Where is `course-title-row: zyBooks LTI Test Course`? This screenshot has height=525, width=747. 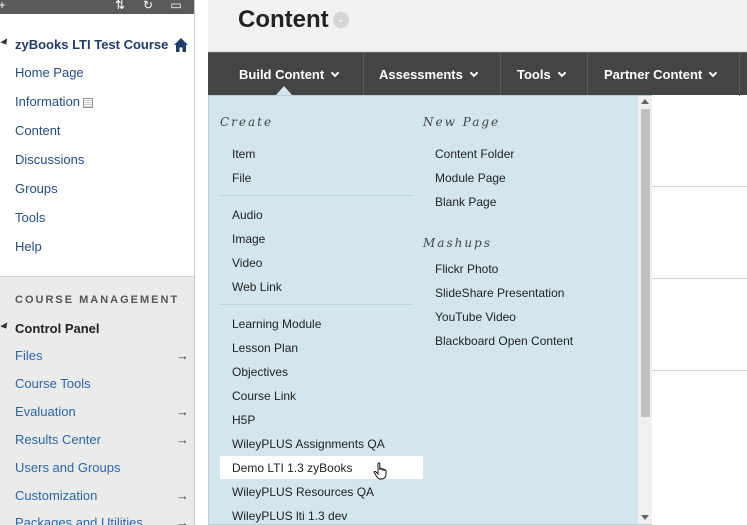 course-title-row: zyBooks LTI Test Course is located at coordinates (97, 45).